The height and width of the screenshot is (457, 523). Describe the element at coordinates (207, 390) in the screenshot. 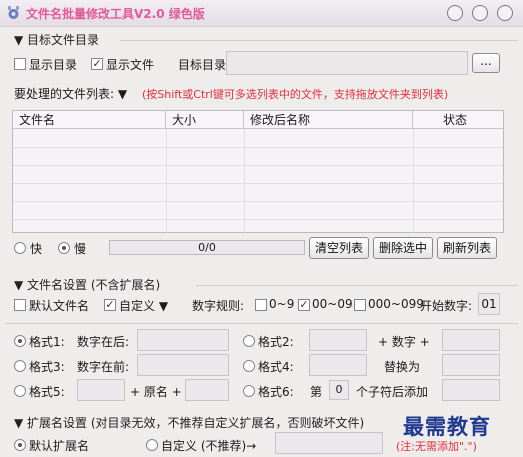

I see `format5-input-b` at that location.